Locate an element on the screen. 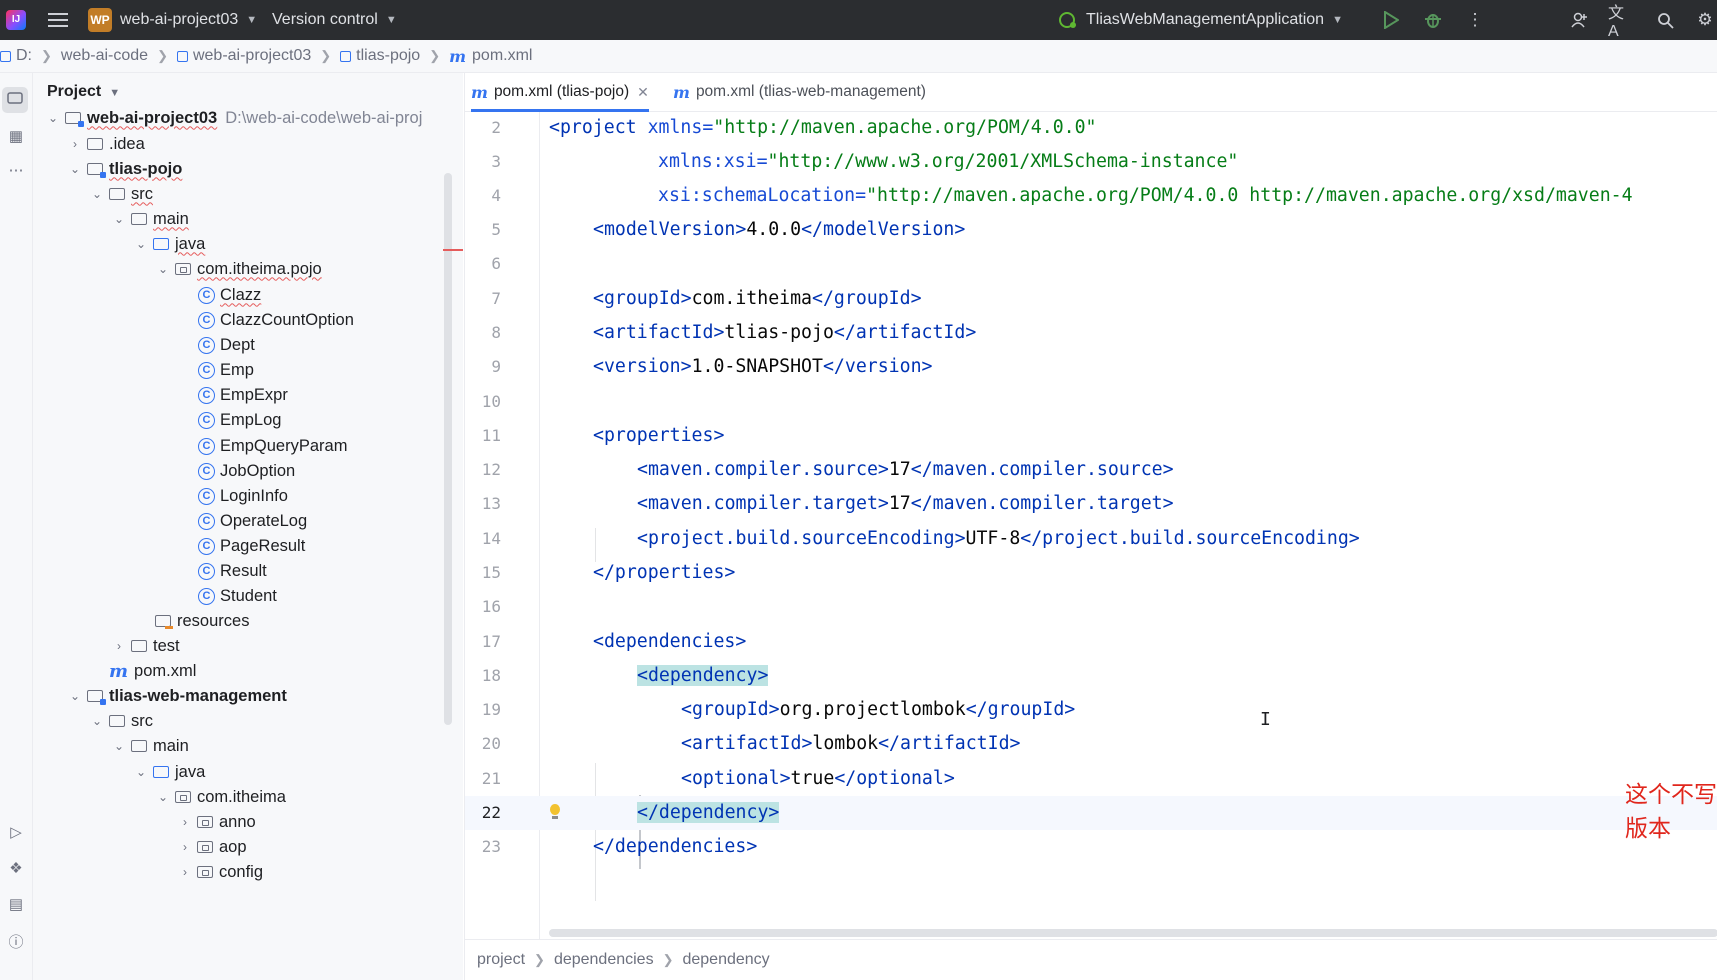 This screenshot has height=980, width=1717. code-line-5: 5 <modelVersion>4.0.0</modelVersion> is located at coordinates (1091, 230).